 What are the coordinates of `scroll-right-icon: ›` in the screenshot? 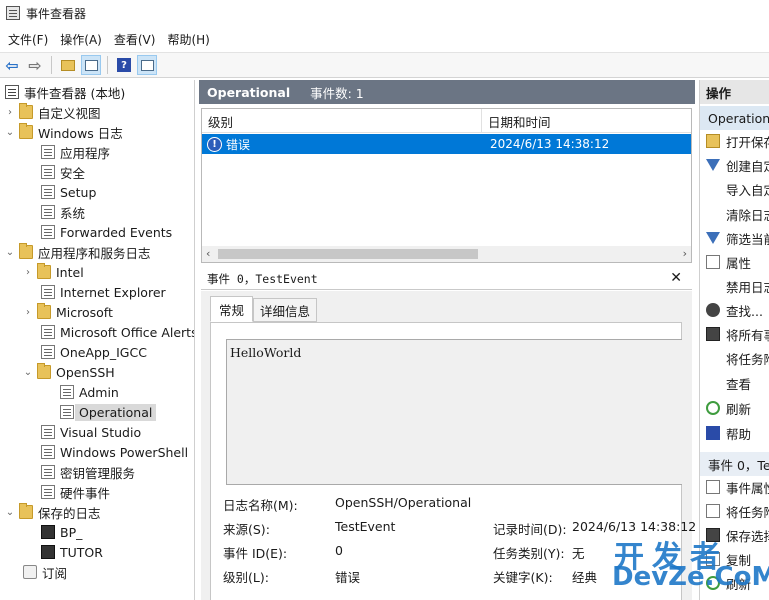 It's located at (685, 253).